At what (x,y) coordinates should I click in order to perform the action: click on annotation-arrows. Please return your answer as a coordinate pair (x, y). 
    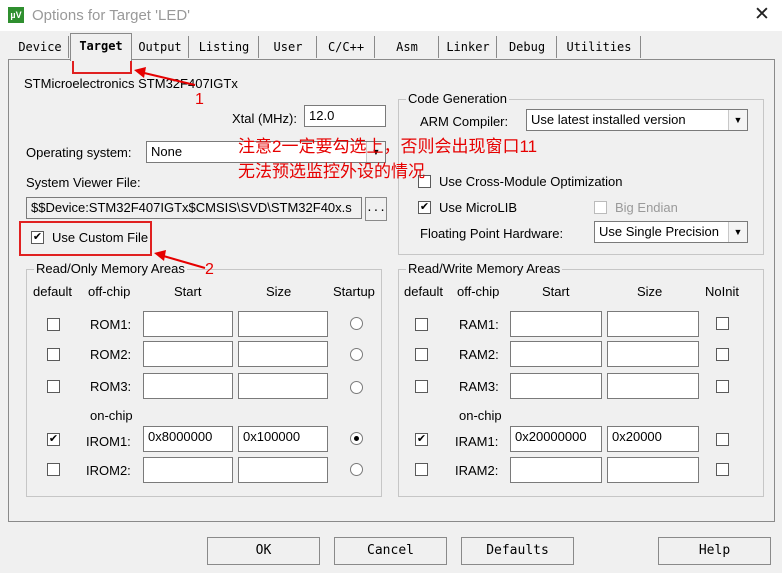
    Looking at the image, I should click on (170, 168).